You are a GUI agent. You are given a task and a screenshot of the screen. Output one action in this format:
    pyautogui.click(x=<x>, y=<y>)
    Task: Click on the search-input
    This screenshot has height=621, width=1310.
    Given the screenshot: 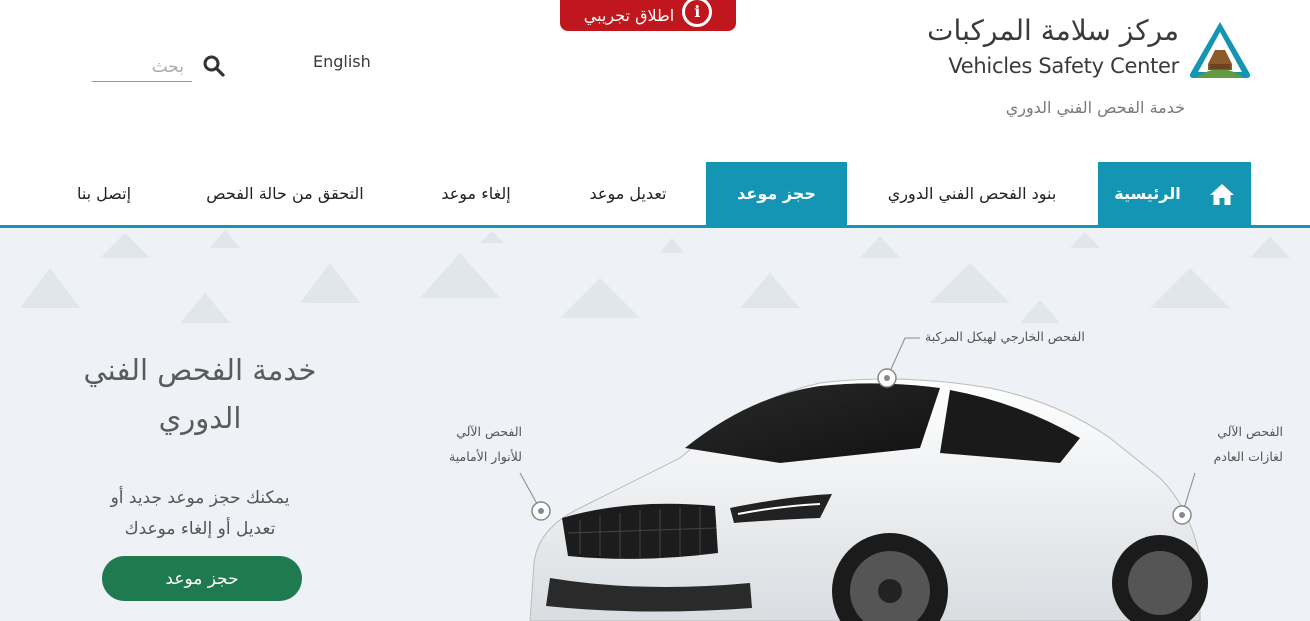 What is the action you would take?
    pyautogui.click(x=142, y=67)
    